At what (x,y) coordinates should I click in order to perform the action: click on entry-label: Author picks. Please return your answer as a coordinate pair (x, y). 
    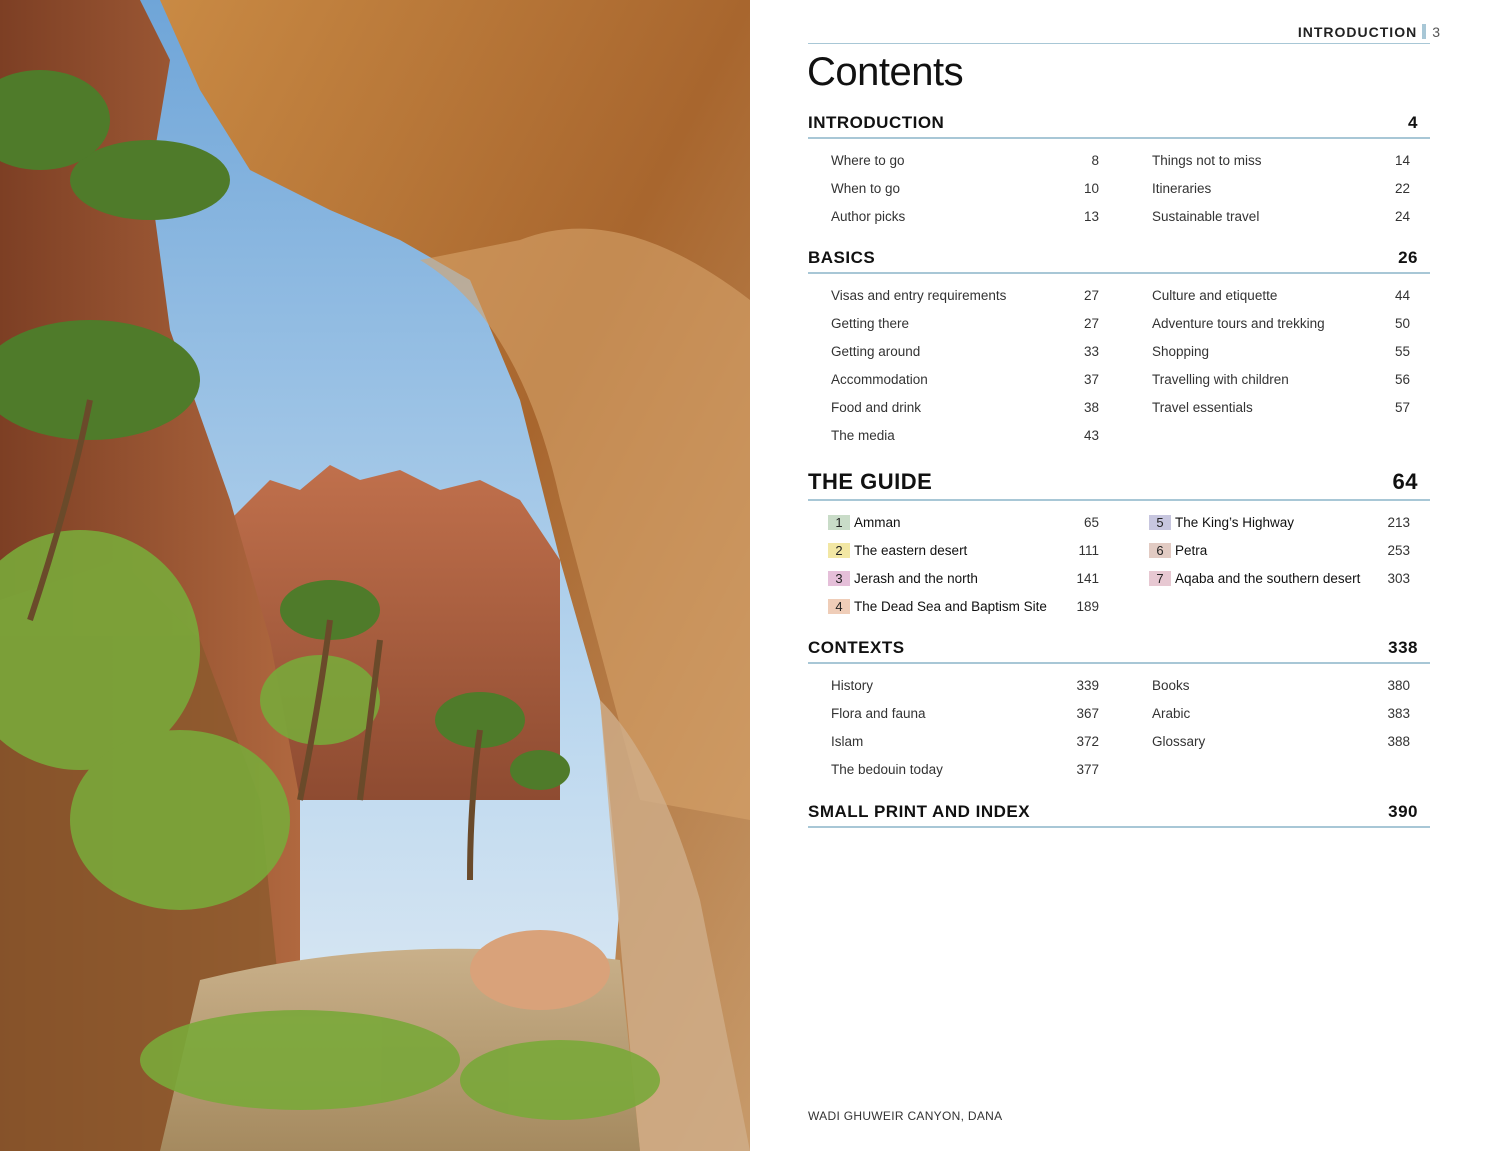
    Looking at the image, I should click on (868, 216).